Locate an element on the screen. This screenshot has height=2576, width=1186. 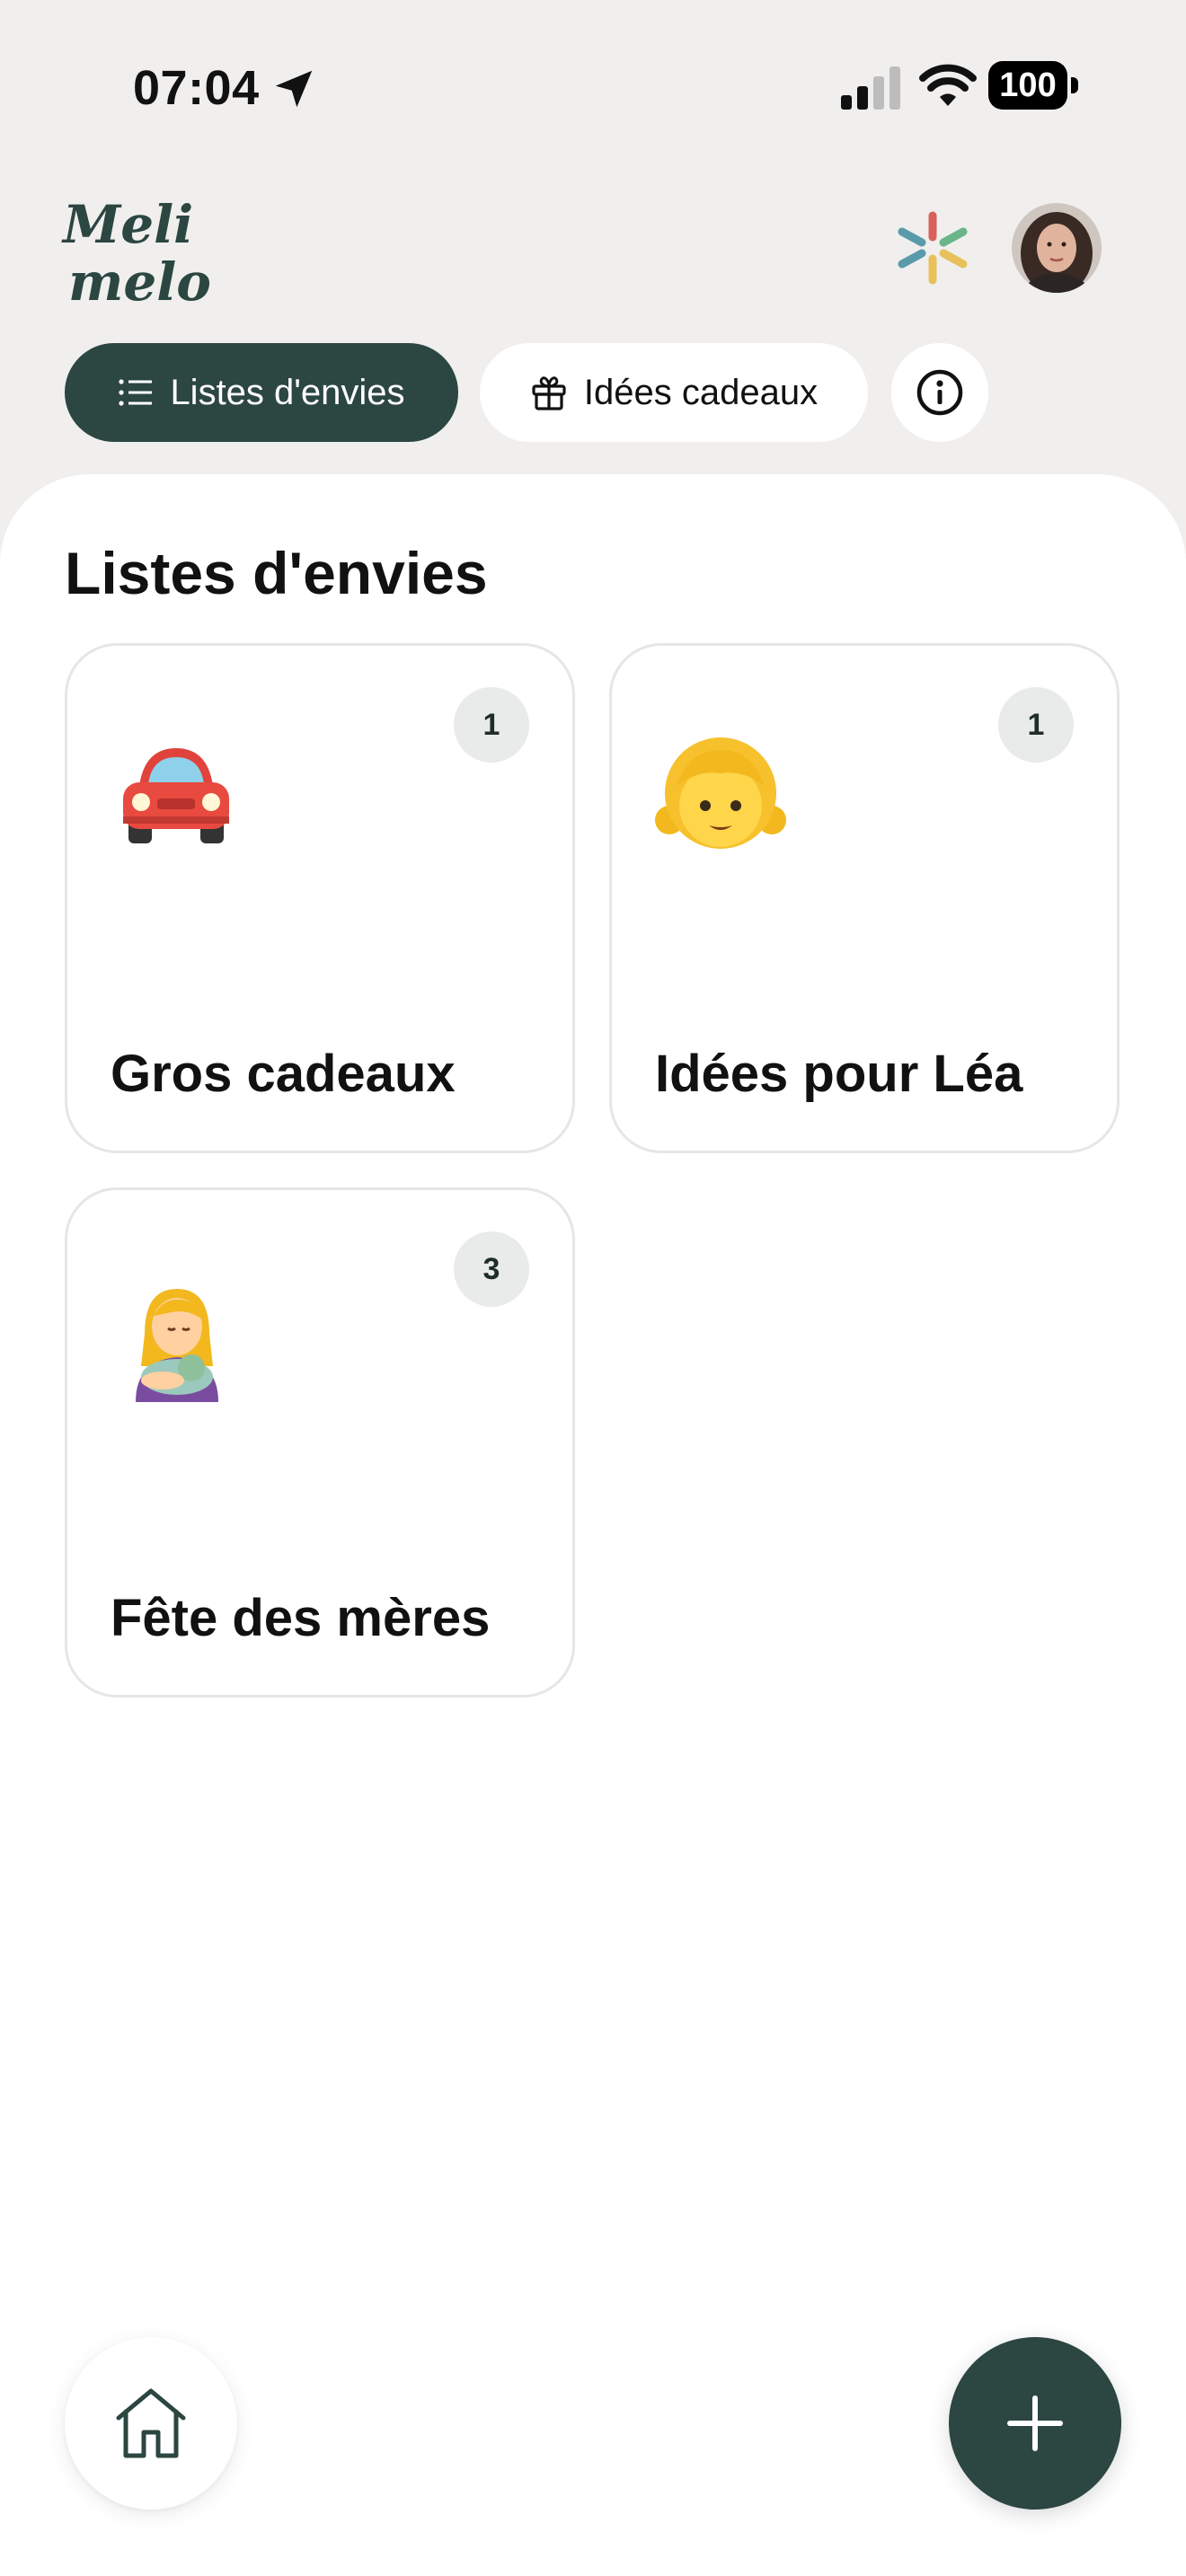
breastfeeding-woman-emoji is located at coordinates (177, 1345).